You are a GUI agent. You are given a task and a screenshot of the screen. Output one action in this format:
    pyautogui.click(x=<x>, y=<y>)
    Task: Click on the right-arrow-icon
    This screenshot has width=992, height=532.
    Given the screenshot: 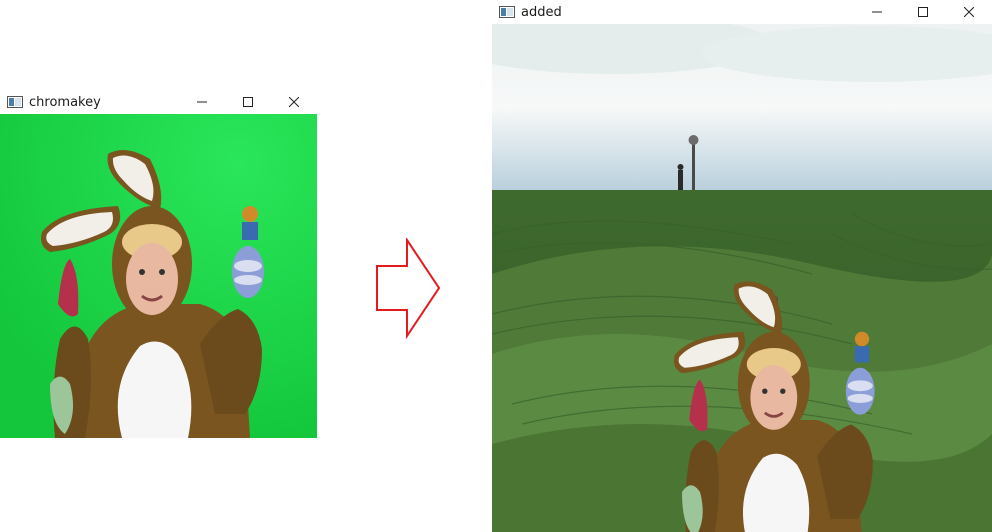 What is the action you would take?
    pyautogui.click(x=408, y=290)
    